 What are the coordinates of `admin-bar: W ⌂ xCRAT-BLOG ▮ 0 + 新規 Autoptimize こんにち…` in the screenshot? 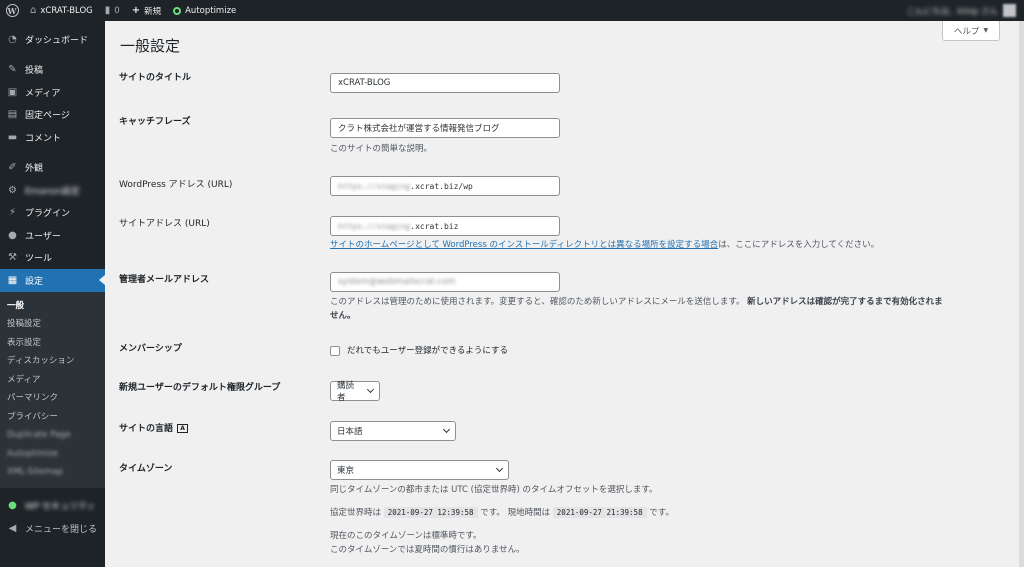 It's located at (512, 10).